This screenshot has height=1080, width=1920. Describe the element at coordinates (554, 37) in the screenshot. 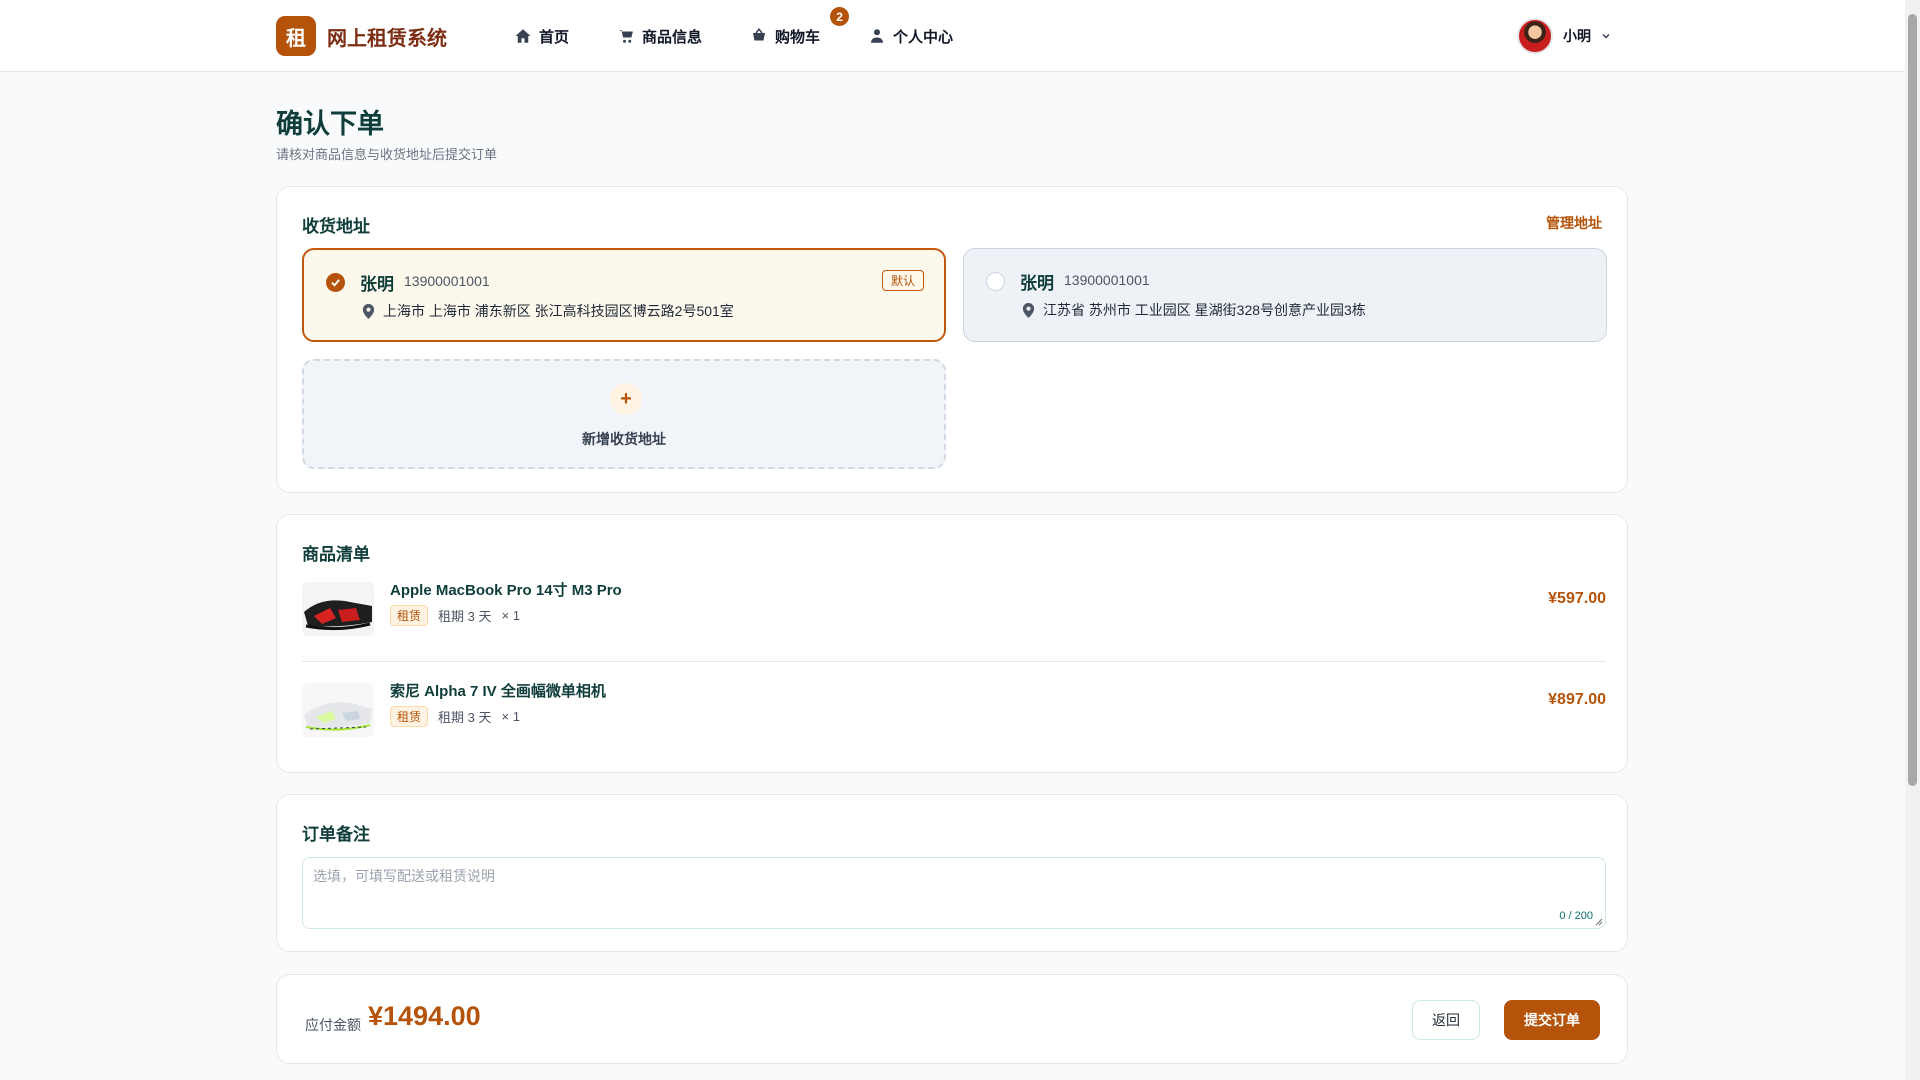

I see `nav-home-label: 首页` at that location.